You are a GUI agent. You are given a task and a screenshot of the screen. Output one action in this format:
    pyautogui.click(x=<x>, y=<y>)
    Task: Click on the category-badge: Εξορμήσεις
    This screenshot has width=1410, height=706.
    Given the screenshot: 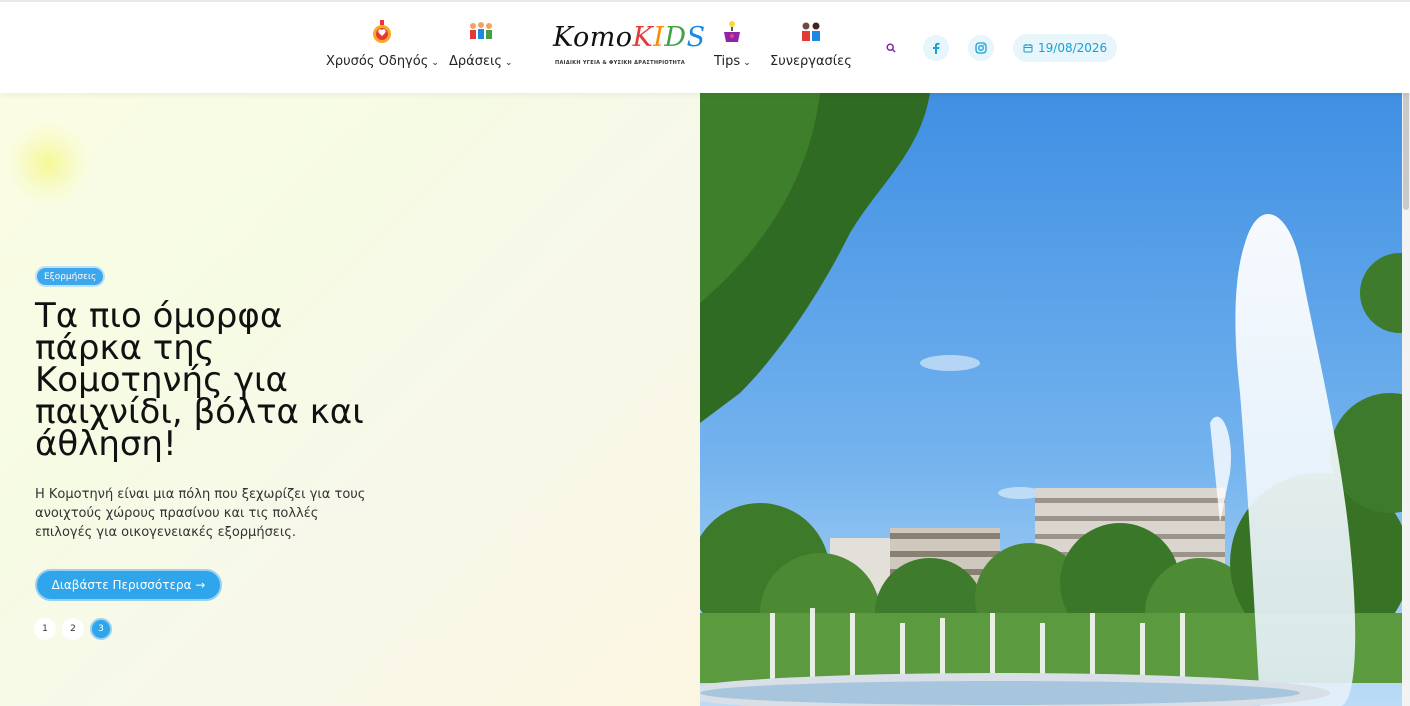 What is the action you would take?
    pyautogui.click(x=70, y=276)
    